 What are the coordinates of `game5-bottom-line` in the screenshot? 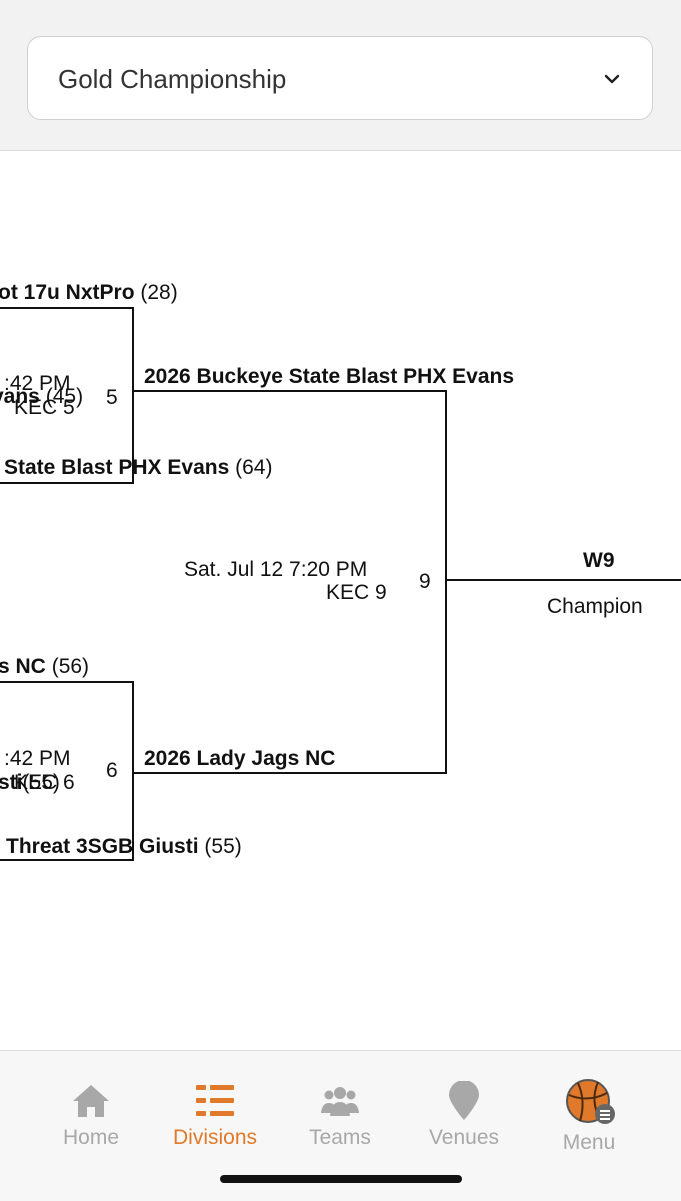 It's located at (67, 483).